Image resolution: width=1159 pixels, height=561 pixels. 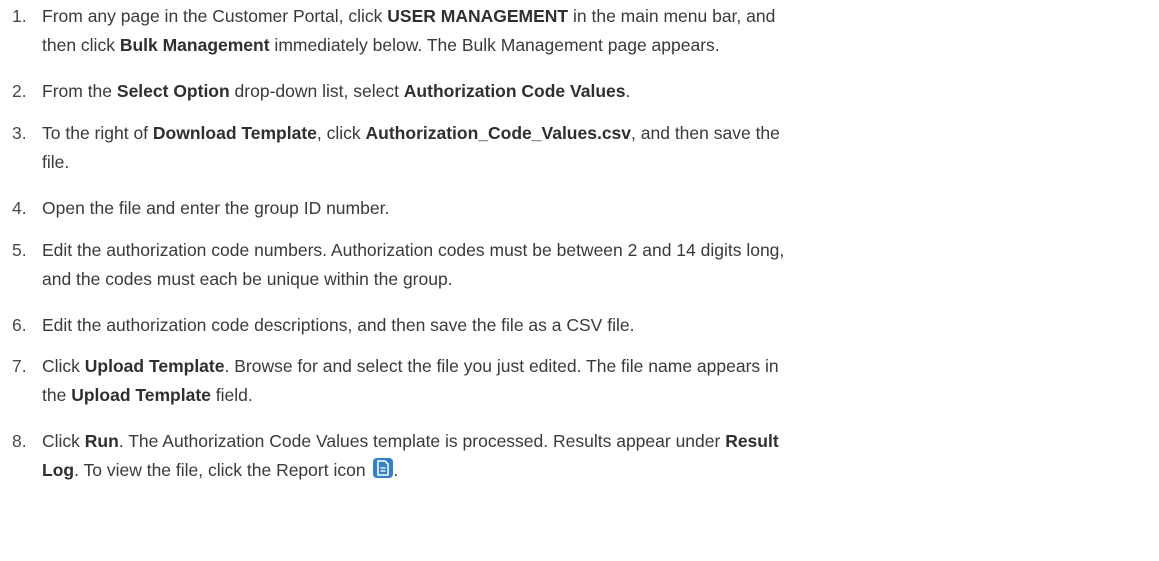 What do you see at coordinates (19, 325) in the screenshot?
I see `step-number: 6.` at bounding box center [19, 325].